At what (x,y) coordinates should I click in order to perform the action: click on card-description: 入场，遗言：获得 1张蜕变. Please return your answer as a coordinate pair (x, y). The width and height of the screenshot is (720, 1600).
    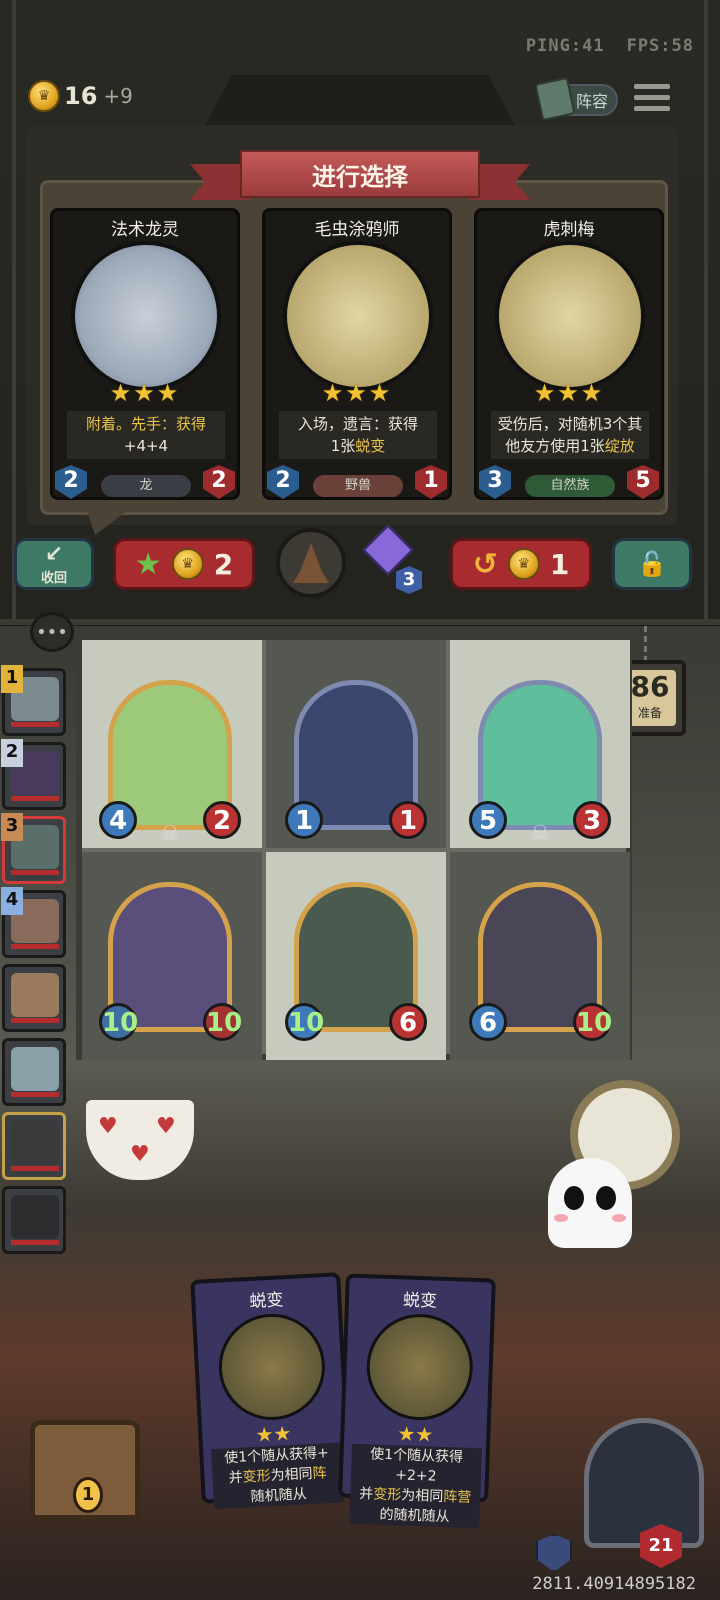
    Looking at the image, I should click on (358, 435).